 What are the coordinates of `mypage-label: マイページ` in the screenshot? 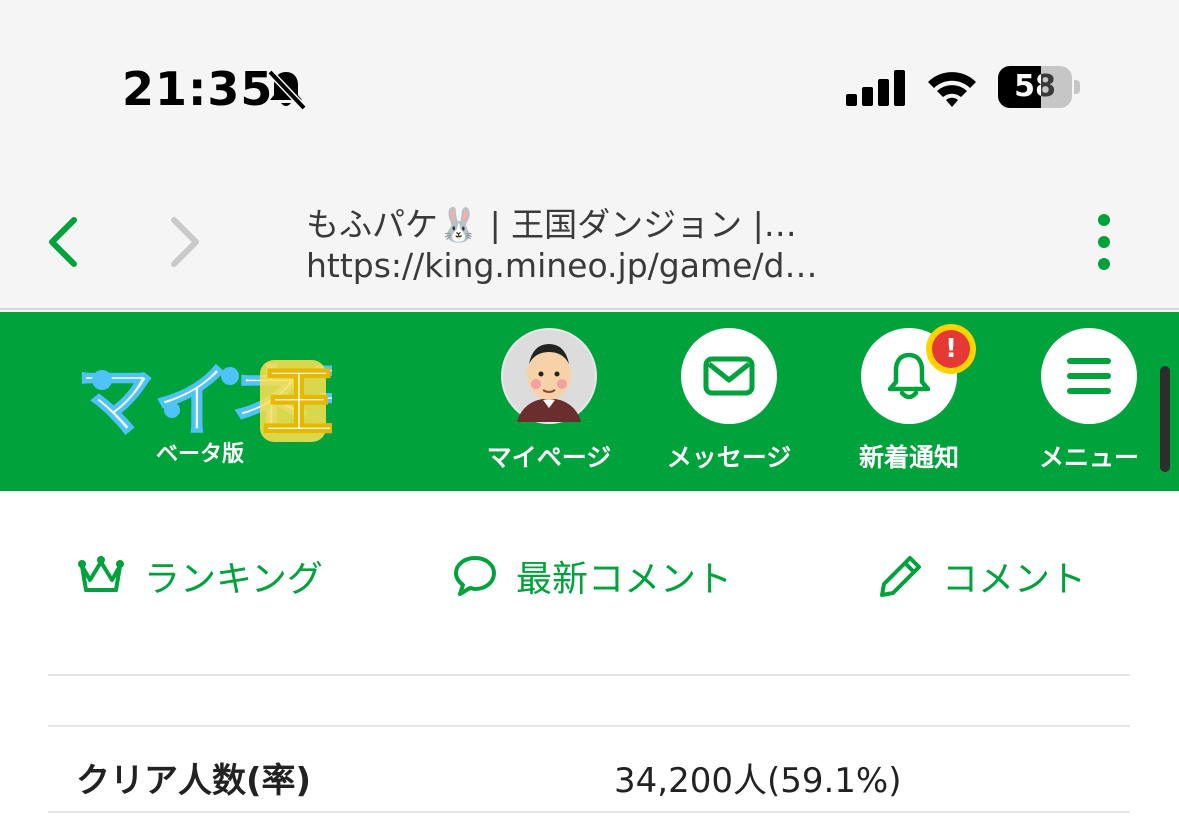 It's located at (549, 457).